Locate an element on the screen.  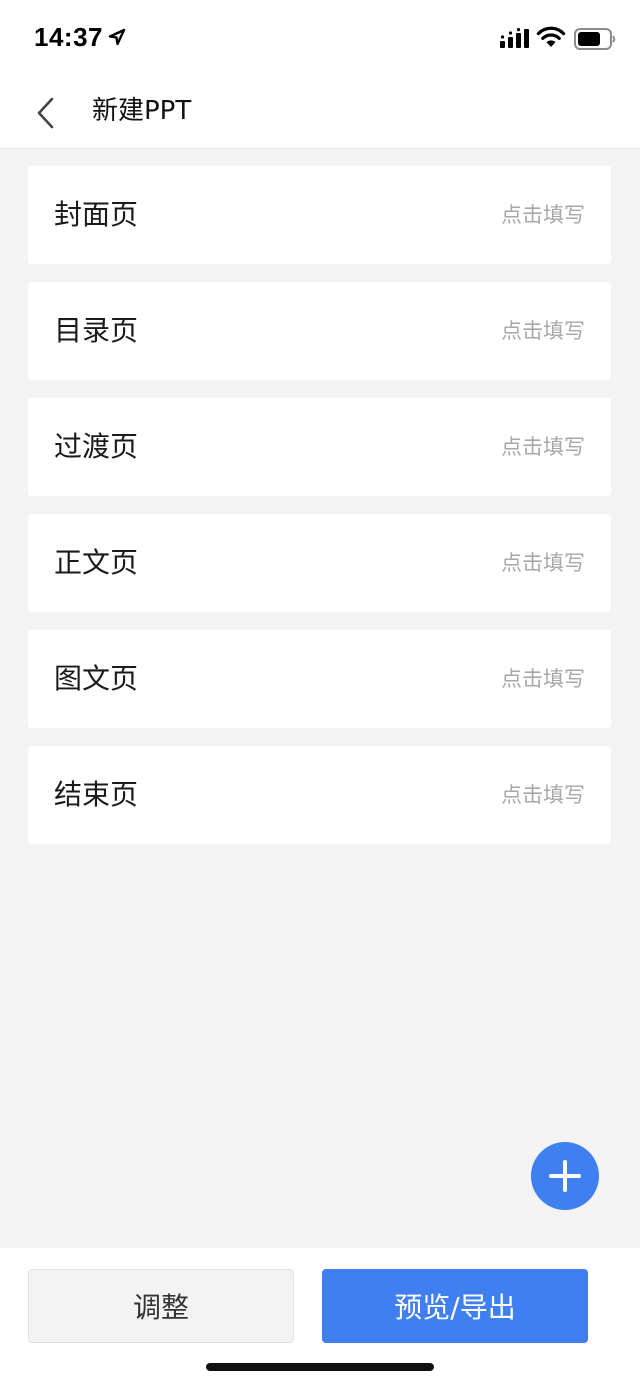
add-page-button is located at coordinates (565, 1176).